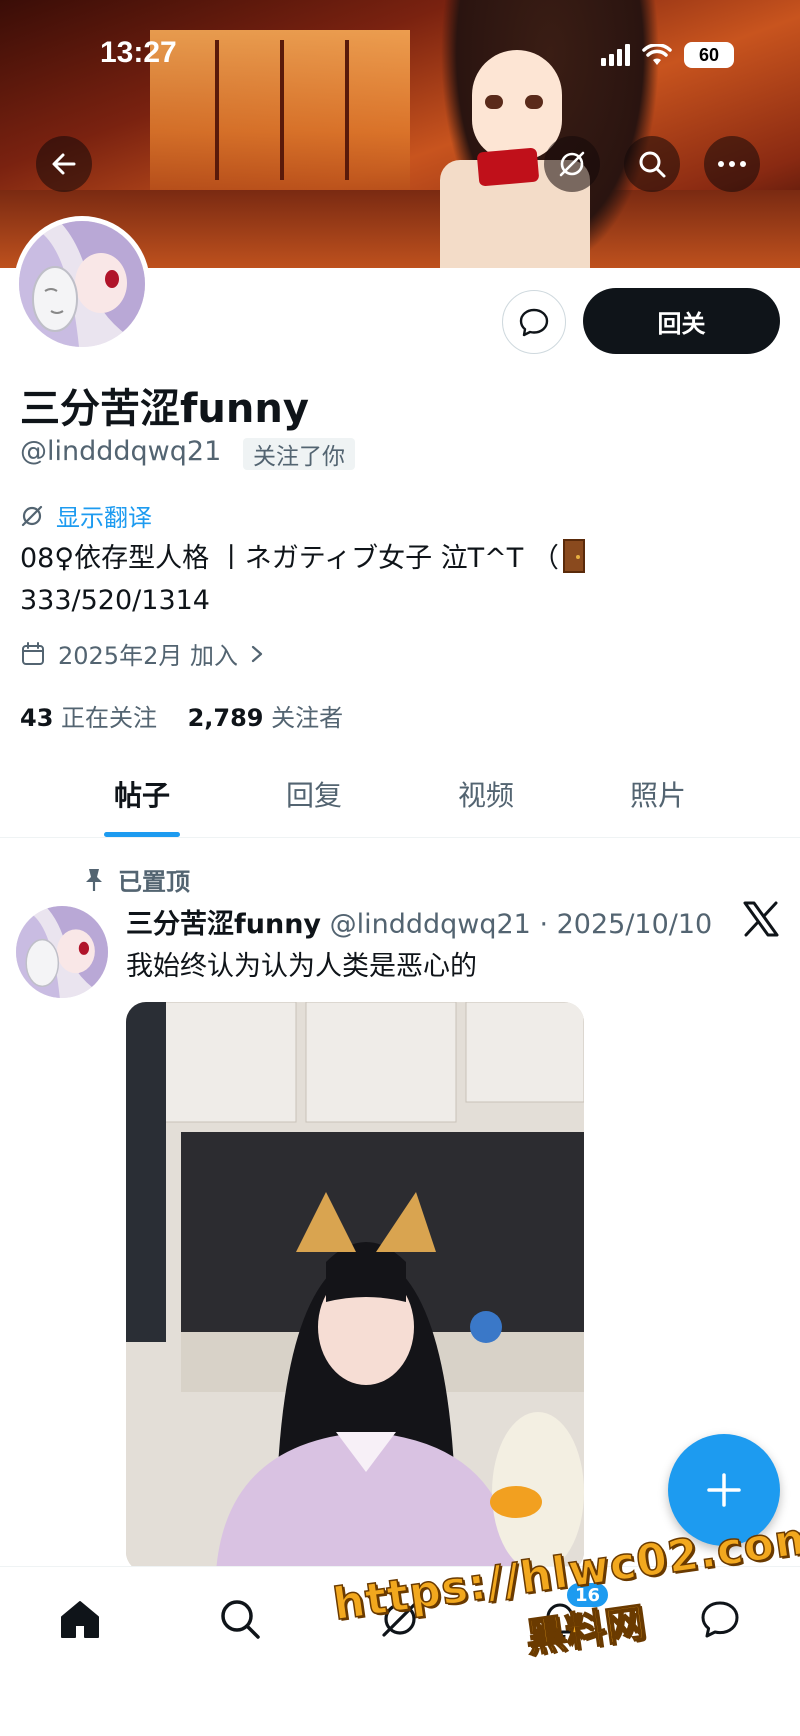 The height and width of the screenshot is (1736, 800). I want to click on battery-indicator: 60, so click(709, 55).